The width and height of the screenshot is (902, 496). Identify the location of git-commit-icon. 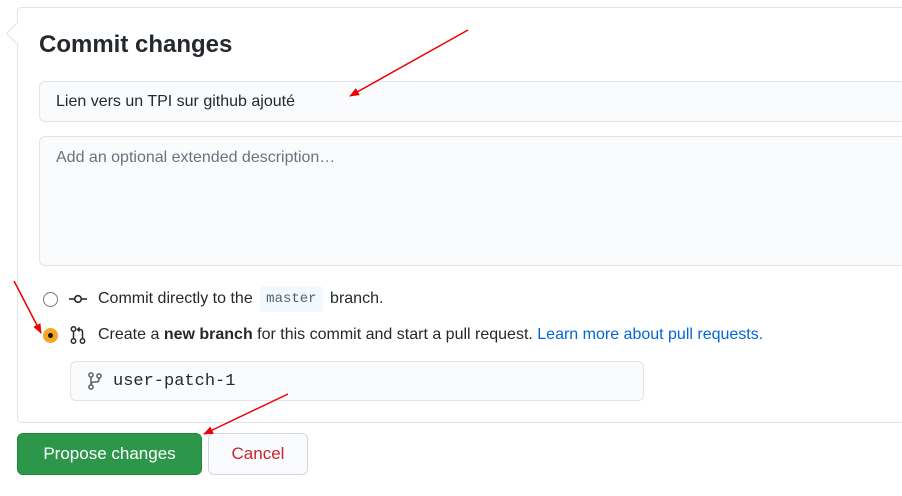
(78, 299).